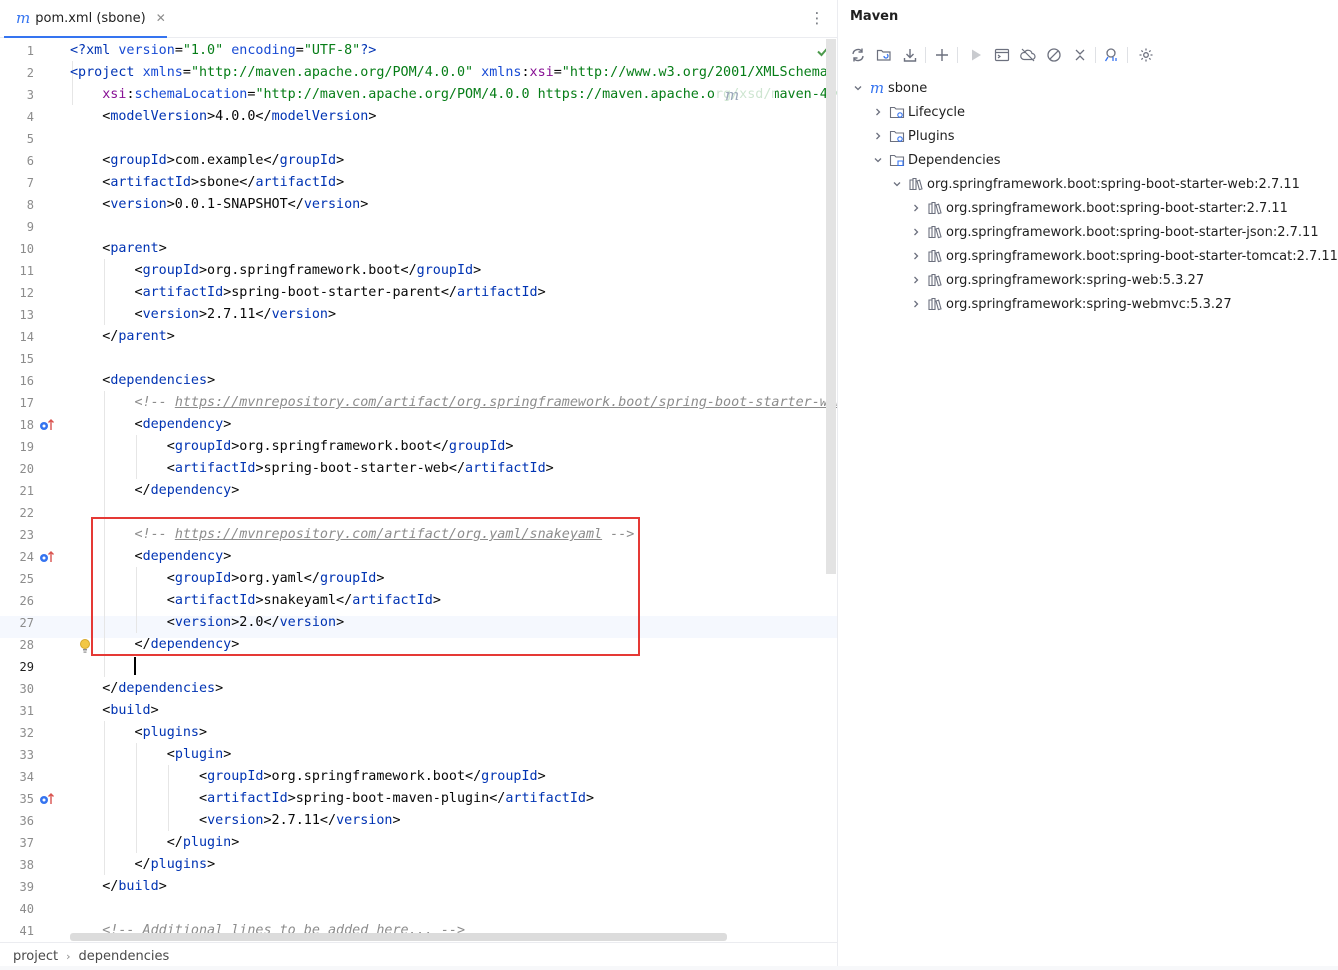 The width and height of the screenshot is (1338, 970). Describe the element at coordinates (207, 161) in the screenshot. I see `code-line: <groupId>com.example</groupId>` at that location.